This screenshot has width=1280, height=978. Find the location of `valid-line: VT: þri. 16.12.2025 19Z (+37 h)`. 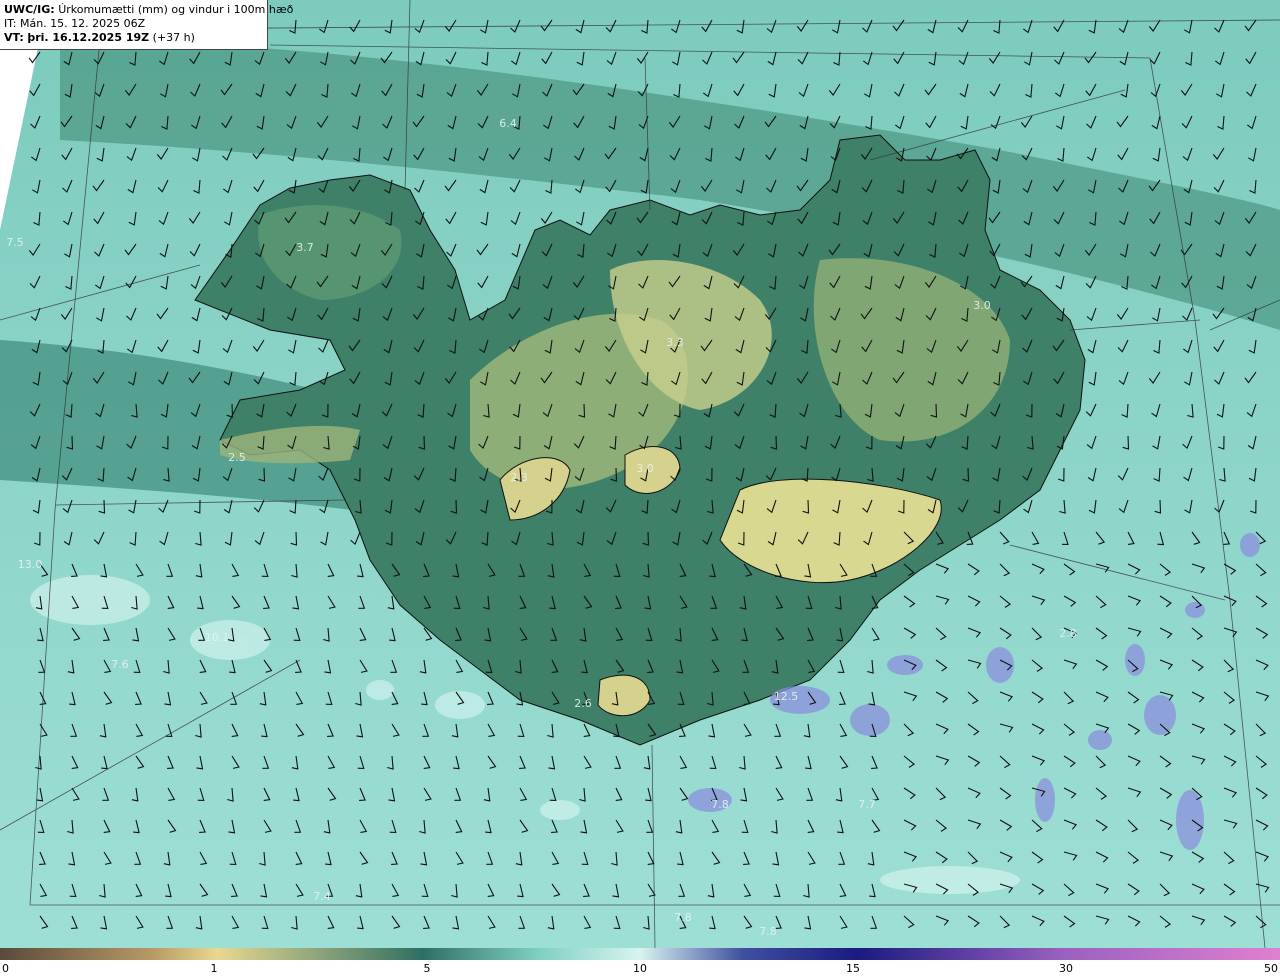

valid-line: VT: þri. 16.12.2025 19Z (+37 h) is located at coordinates (133, 38).